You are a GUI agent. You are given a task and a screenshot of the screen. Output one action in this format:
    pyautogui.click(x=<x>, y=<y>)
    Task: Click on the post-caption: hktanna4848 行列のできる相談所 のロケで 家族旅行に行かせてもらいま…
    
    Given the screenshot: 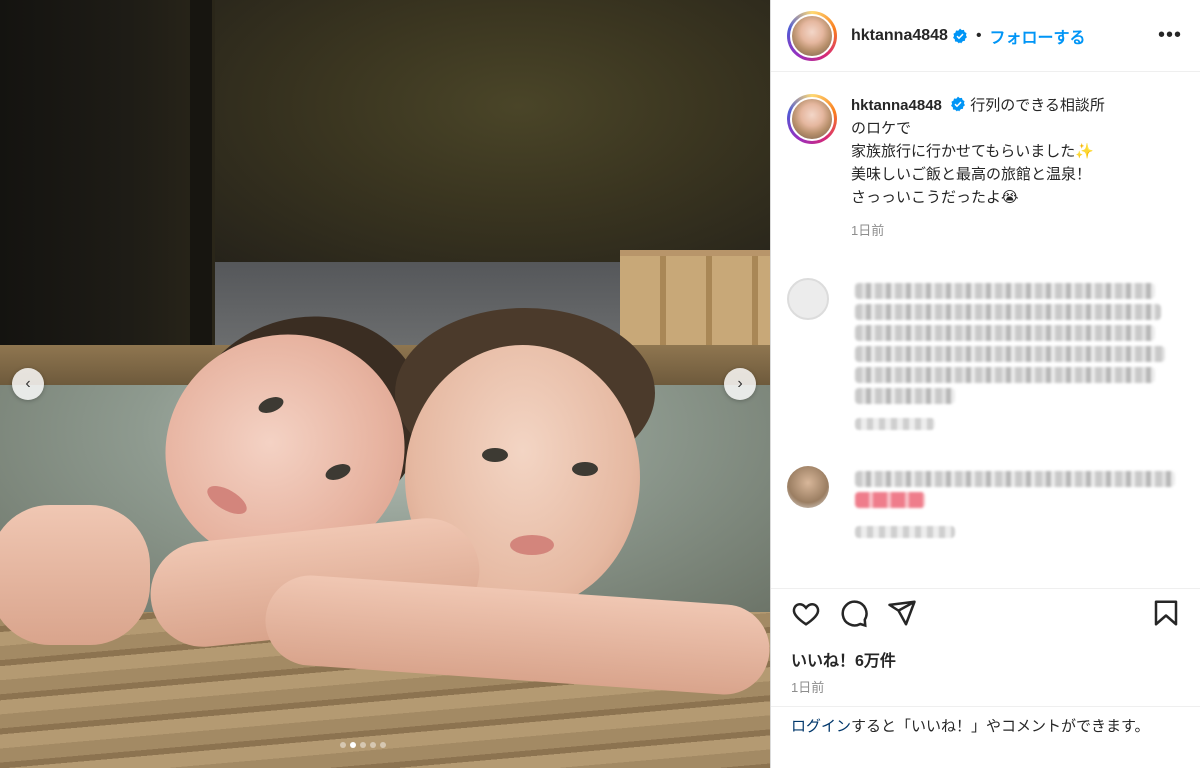 What is the action you would take?
    pyautogui.click(x=985, y=157)
    